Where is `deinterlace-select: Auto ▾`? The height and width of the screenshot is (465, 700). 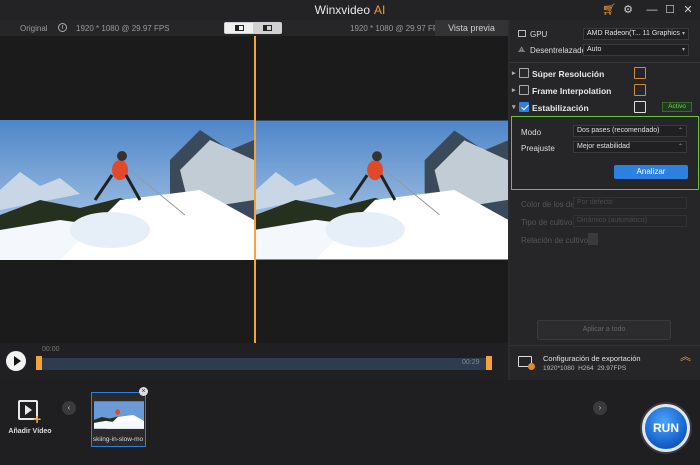 deinterlace-select: Auto ▾ is located at coordinates (636, 50).